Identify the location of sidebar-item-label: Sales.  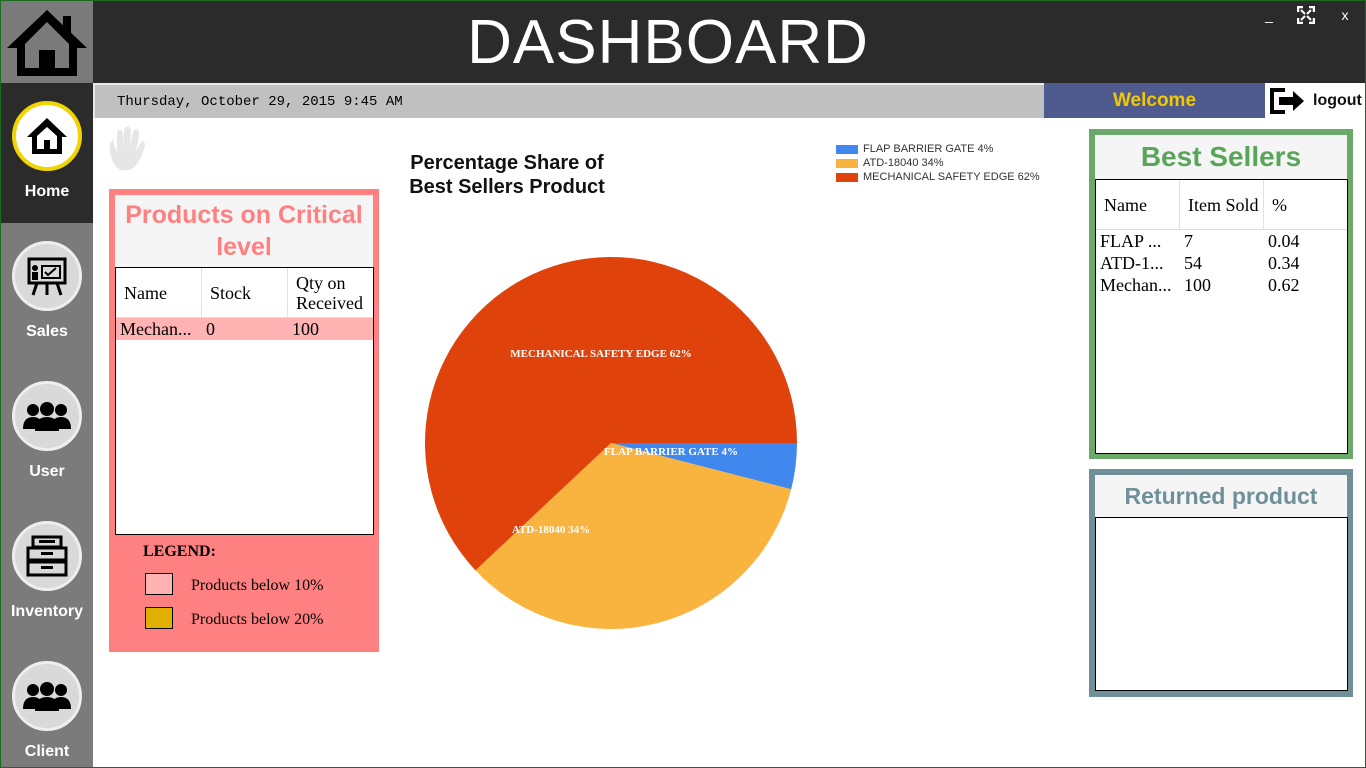
(47, 331).